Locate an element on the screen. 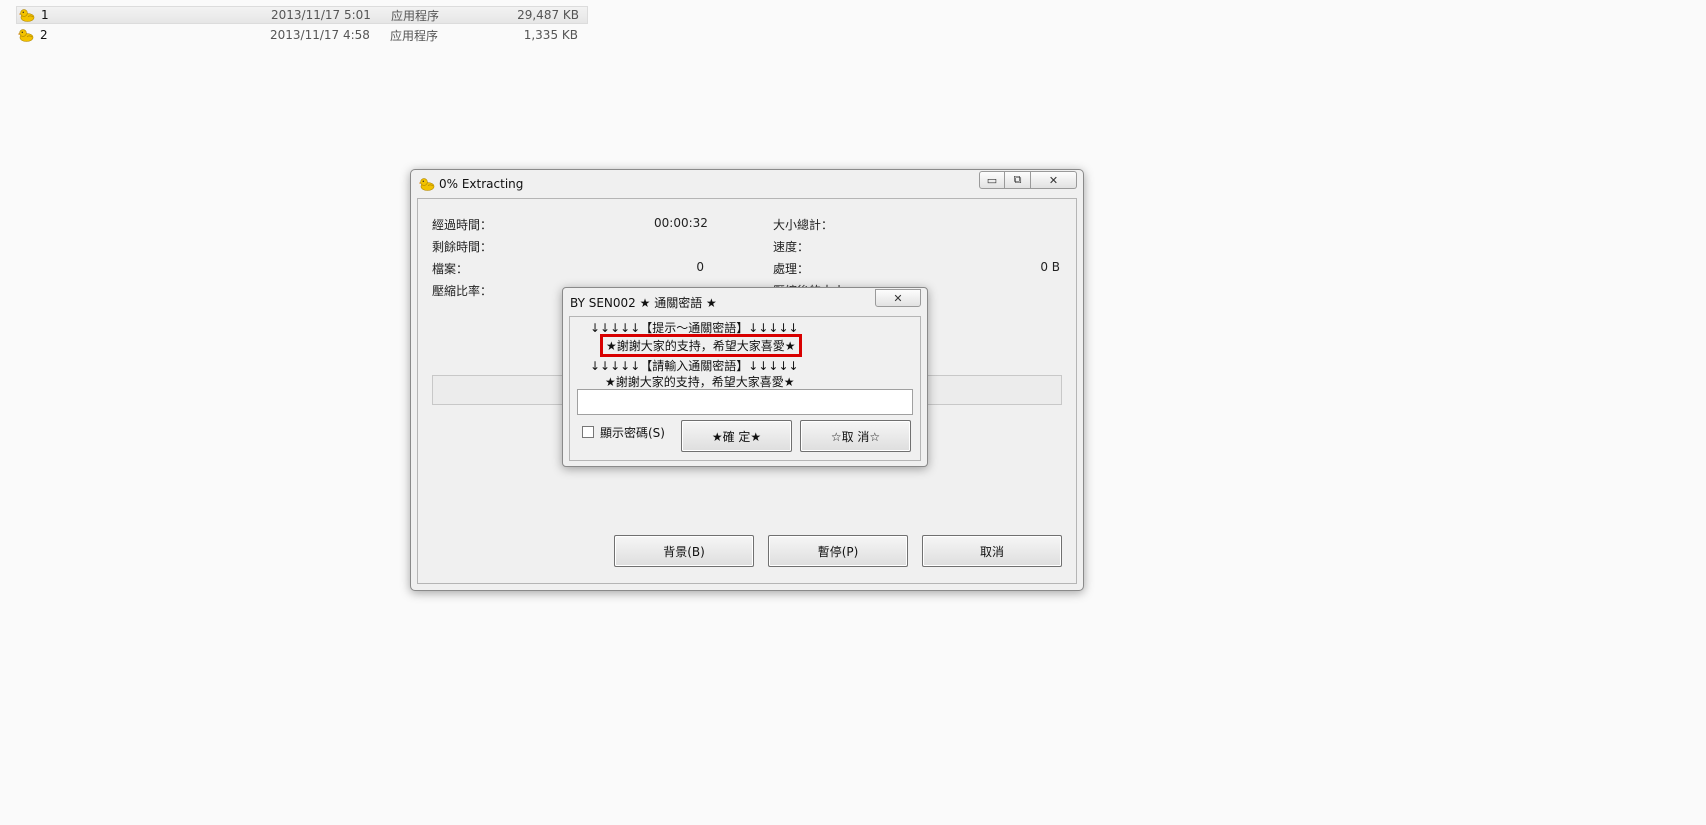  total-size-label: 大小總計： is located at coordinates (803, 225).